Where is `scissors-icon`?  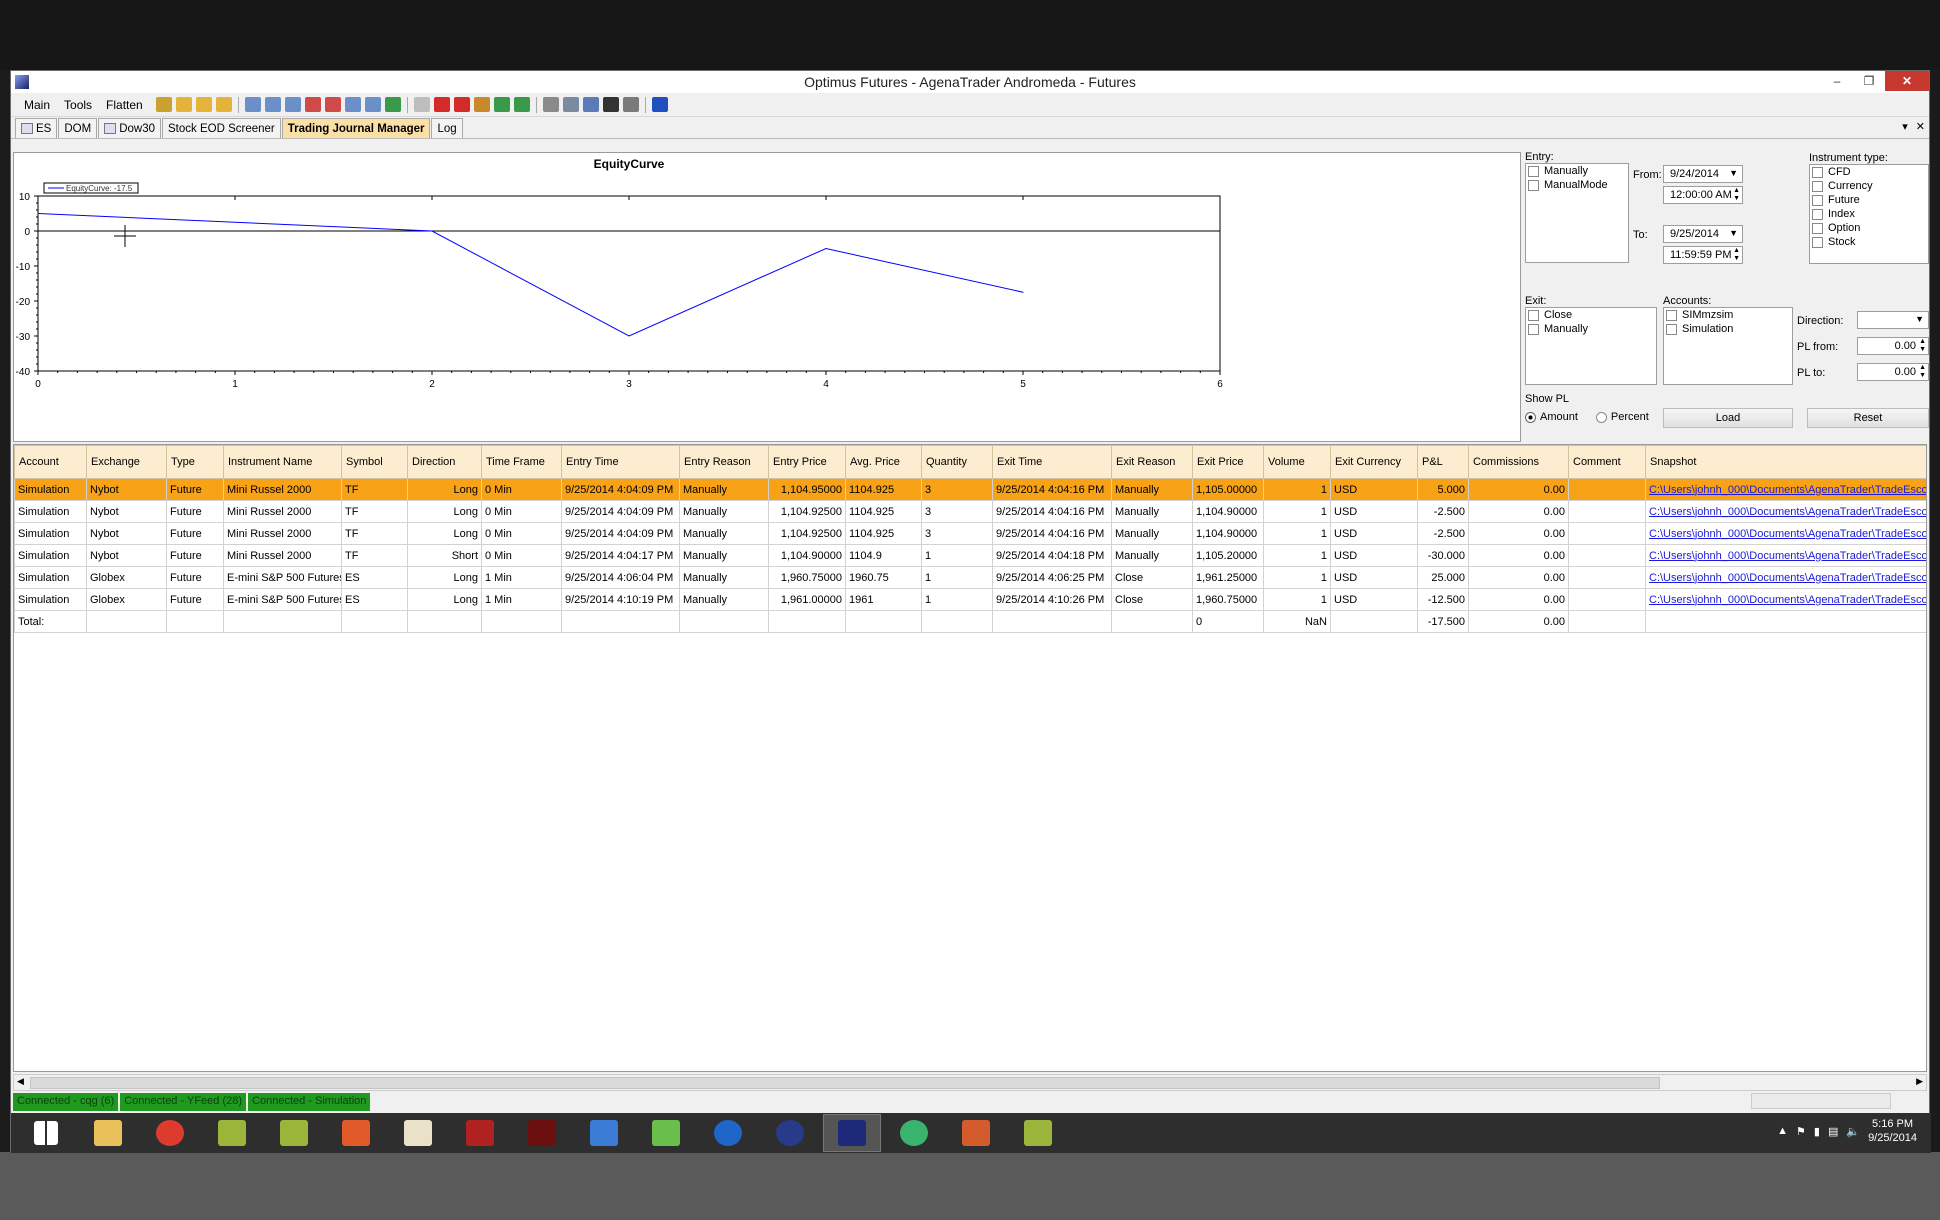 scissors-icon is located at coordinates (610, 104).